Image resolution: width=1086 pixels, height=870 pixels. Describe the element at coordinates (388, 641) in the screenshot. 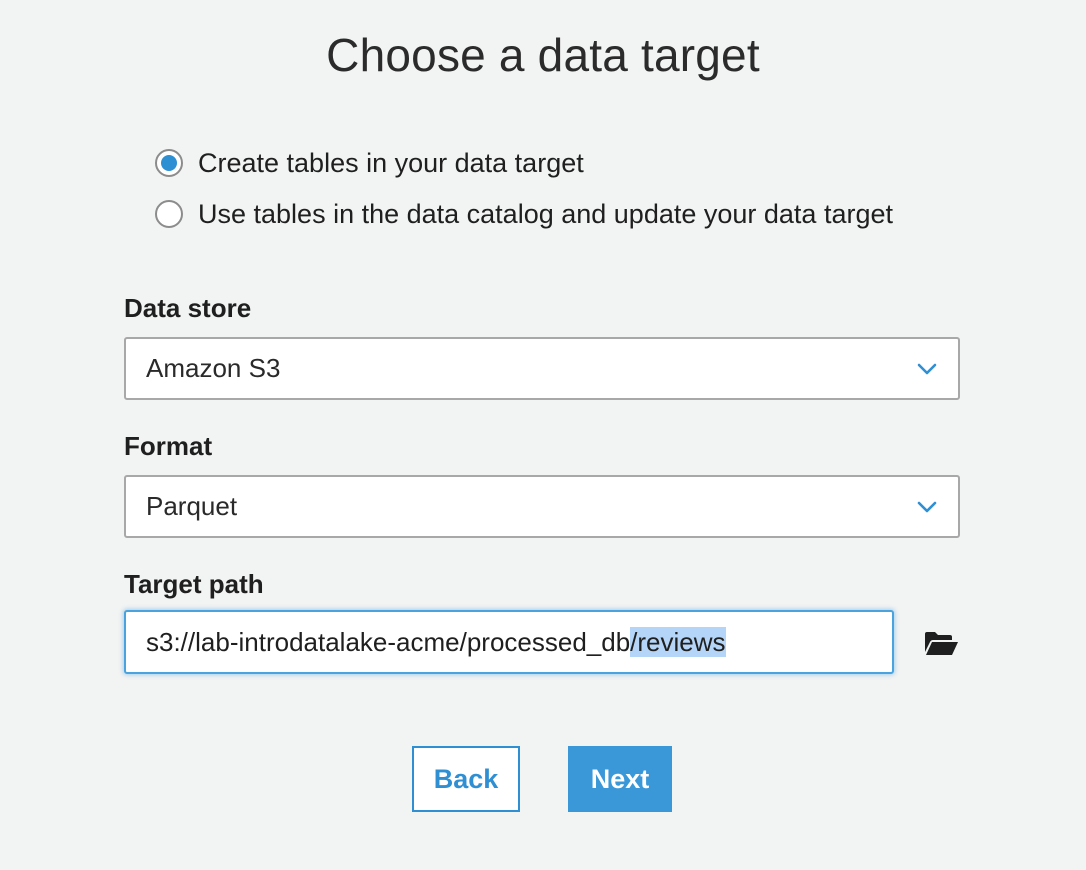

I see `target-path-prefix: s3://lab-introdatalake-acme/processed_db` at that location.